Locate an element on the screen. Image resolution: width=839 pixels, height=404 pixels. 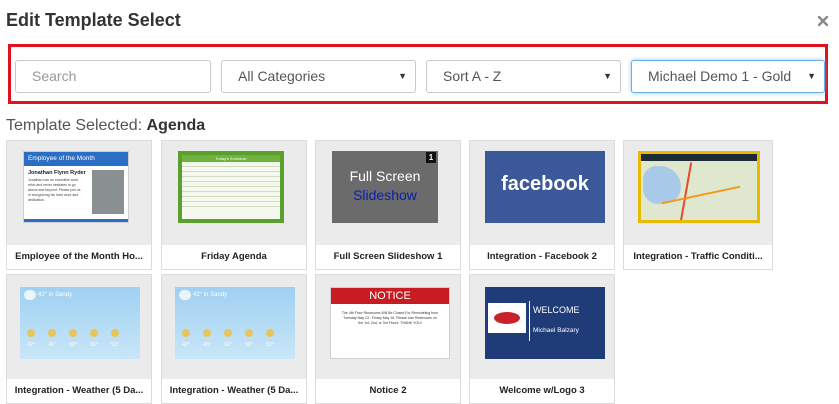
category-value: All Categories is located at coordinates (282, 76).